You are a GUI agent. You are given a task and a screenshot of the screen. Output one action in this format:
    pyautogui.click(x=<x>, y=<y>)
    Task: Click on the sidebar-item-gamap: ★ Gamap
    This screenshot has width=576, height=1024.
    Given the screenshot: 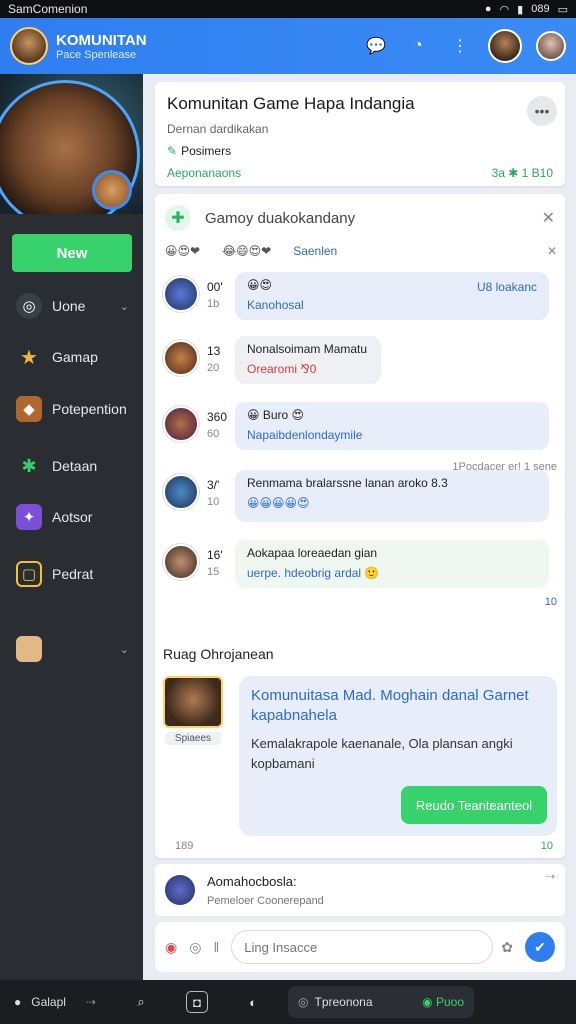 What is the action you would take?
    pyautogui.click(x=71, y=357)
    